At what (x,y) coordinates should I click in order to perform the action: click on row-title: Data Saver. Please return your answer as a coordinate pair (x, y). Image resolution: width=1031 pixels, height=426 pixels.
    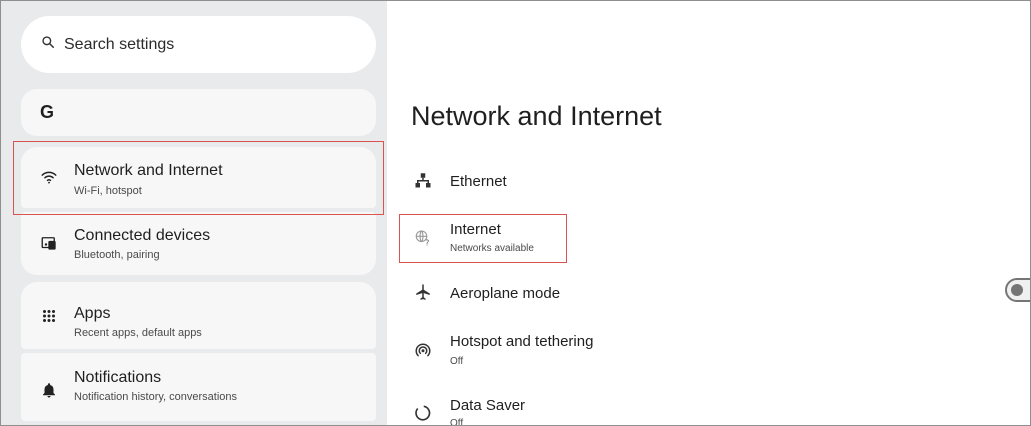
    Looking at the image, I should click on (488, 405).